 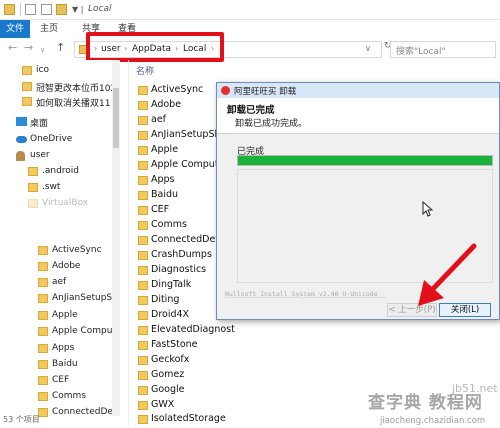 What do you see at coordinates (68, 71) in the screenshot?
I see `nav-item: ico` at bounding box center [68, 71].